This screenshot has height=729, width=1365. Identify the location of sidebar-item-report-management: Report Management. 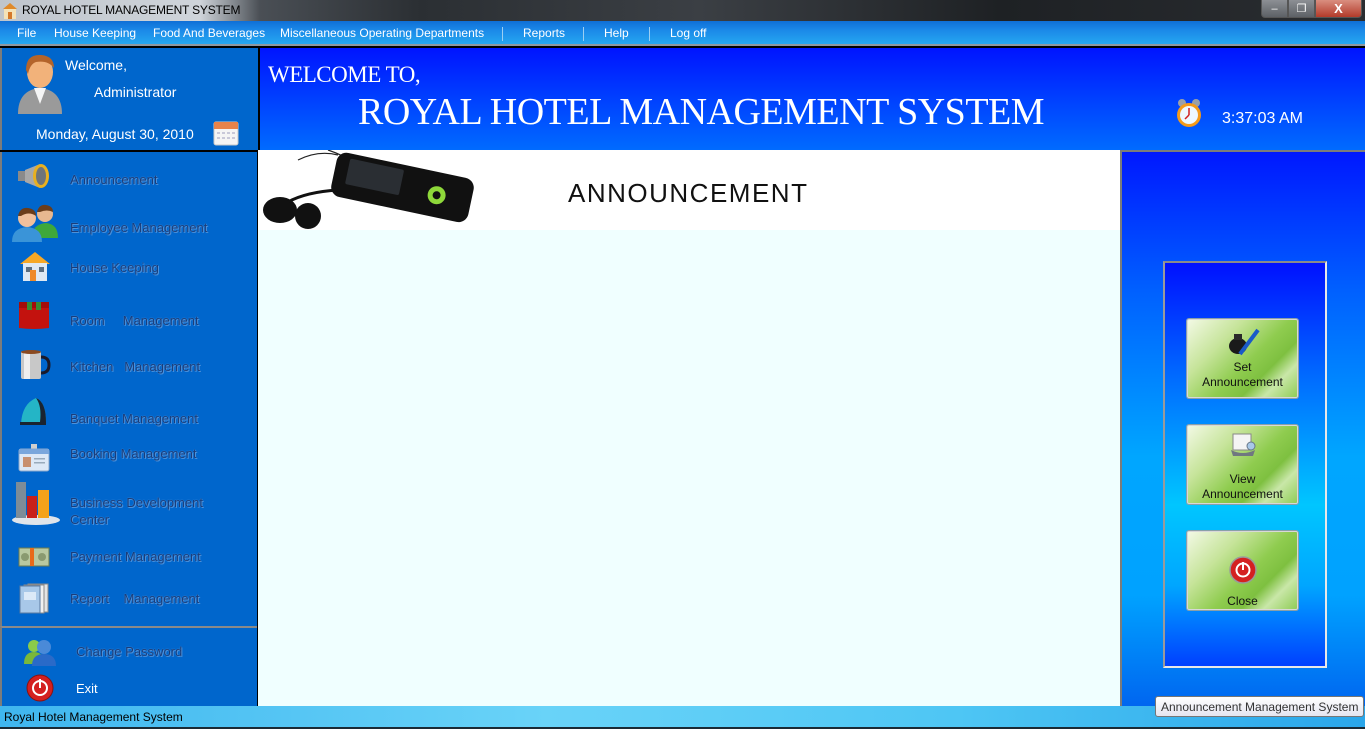
(129, 599).